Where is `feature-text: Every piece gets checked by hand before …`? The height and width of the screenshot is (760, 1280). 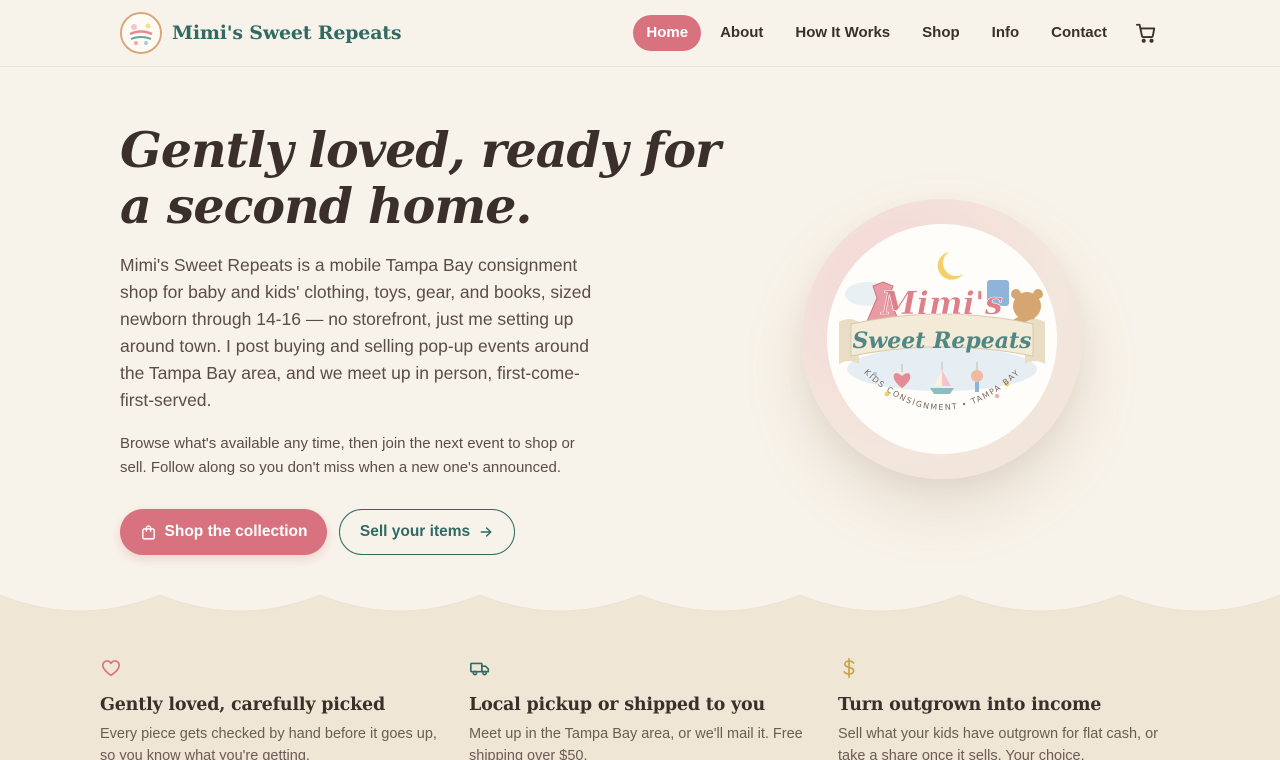 feature-text: Every piece gets checked by hand before … is located at coordinates (268, 743).